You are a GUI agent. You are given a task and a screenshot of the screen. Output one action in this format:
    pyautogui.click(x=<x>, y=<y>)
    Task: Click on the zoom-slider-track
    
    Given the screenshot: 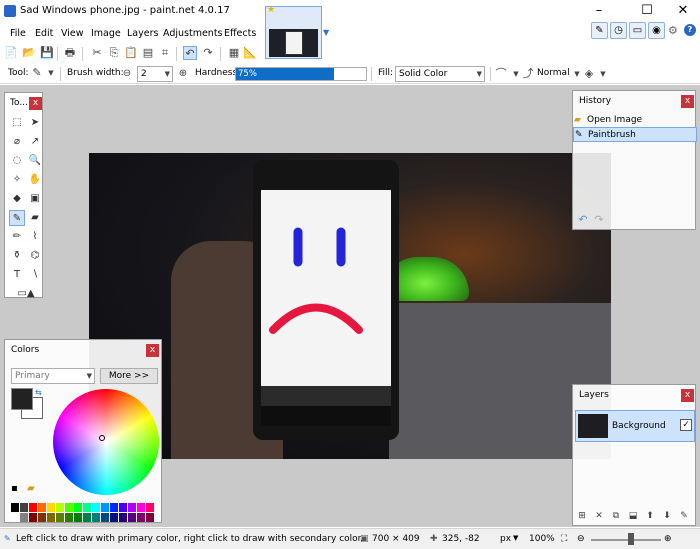 What is the action you would take?
    pyautogui.click(x=626, y=540)
    